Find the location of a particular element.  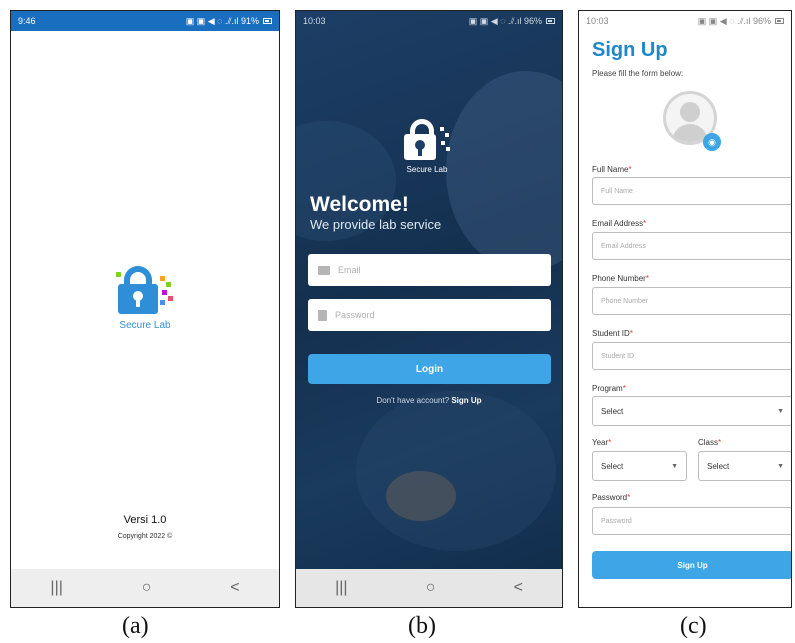

version-text: Versi 1.0 is located at coordinates (145, 520).